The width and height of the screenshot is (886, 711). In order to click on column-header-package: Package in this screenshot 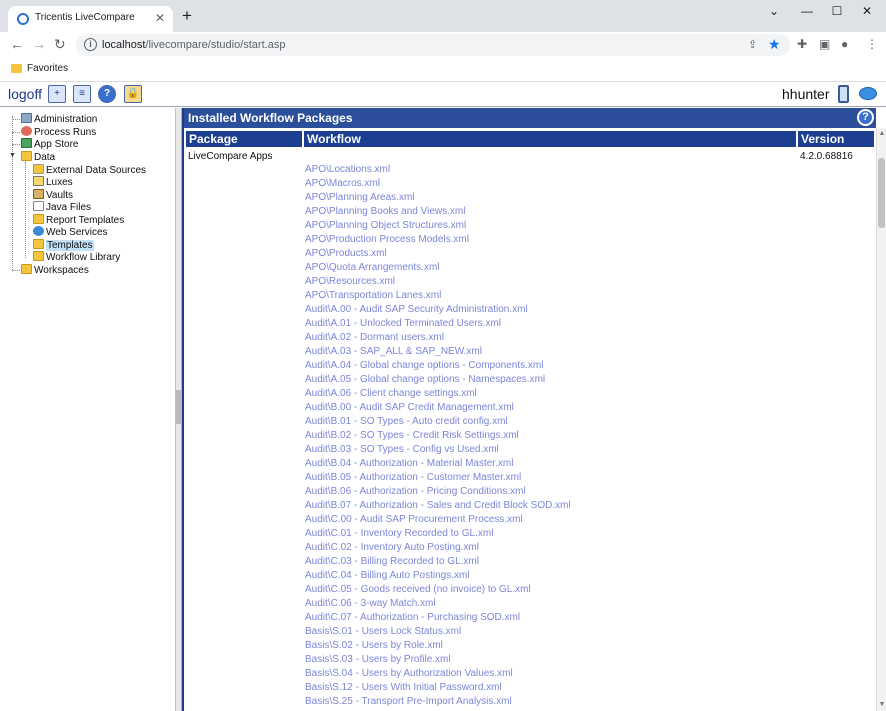, I will do `click(244, 139)`.